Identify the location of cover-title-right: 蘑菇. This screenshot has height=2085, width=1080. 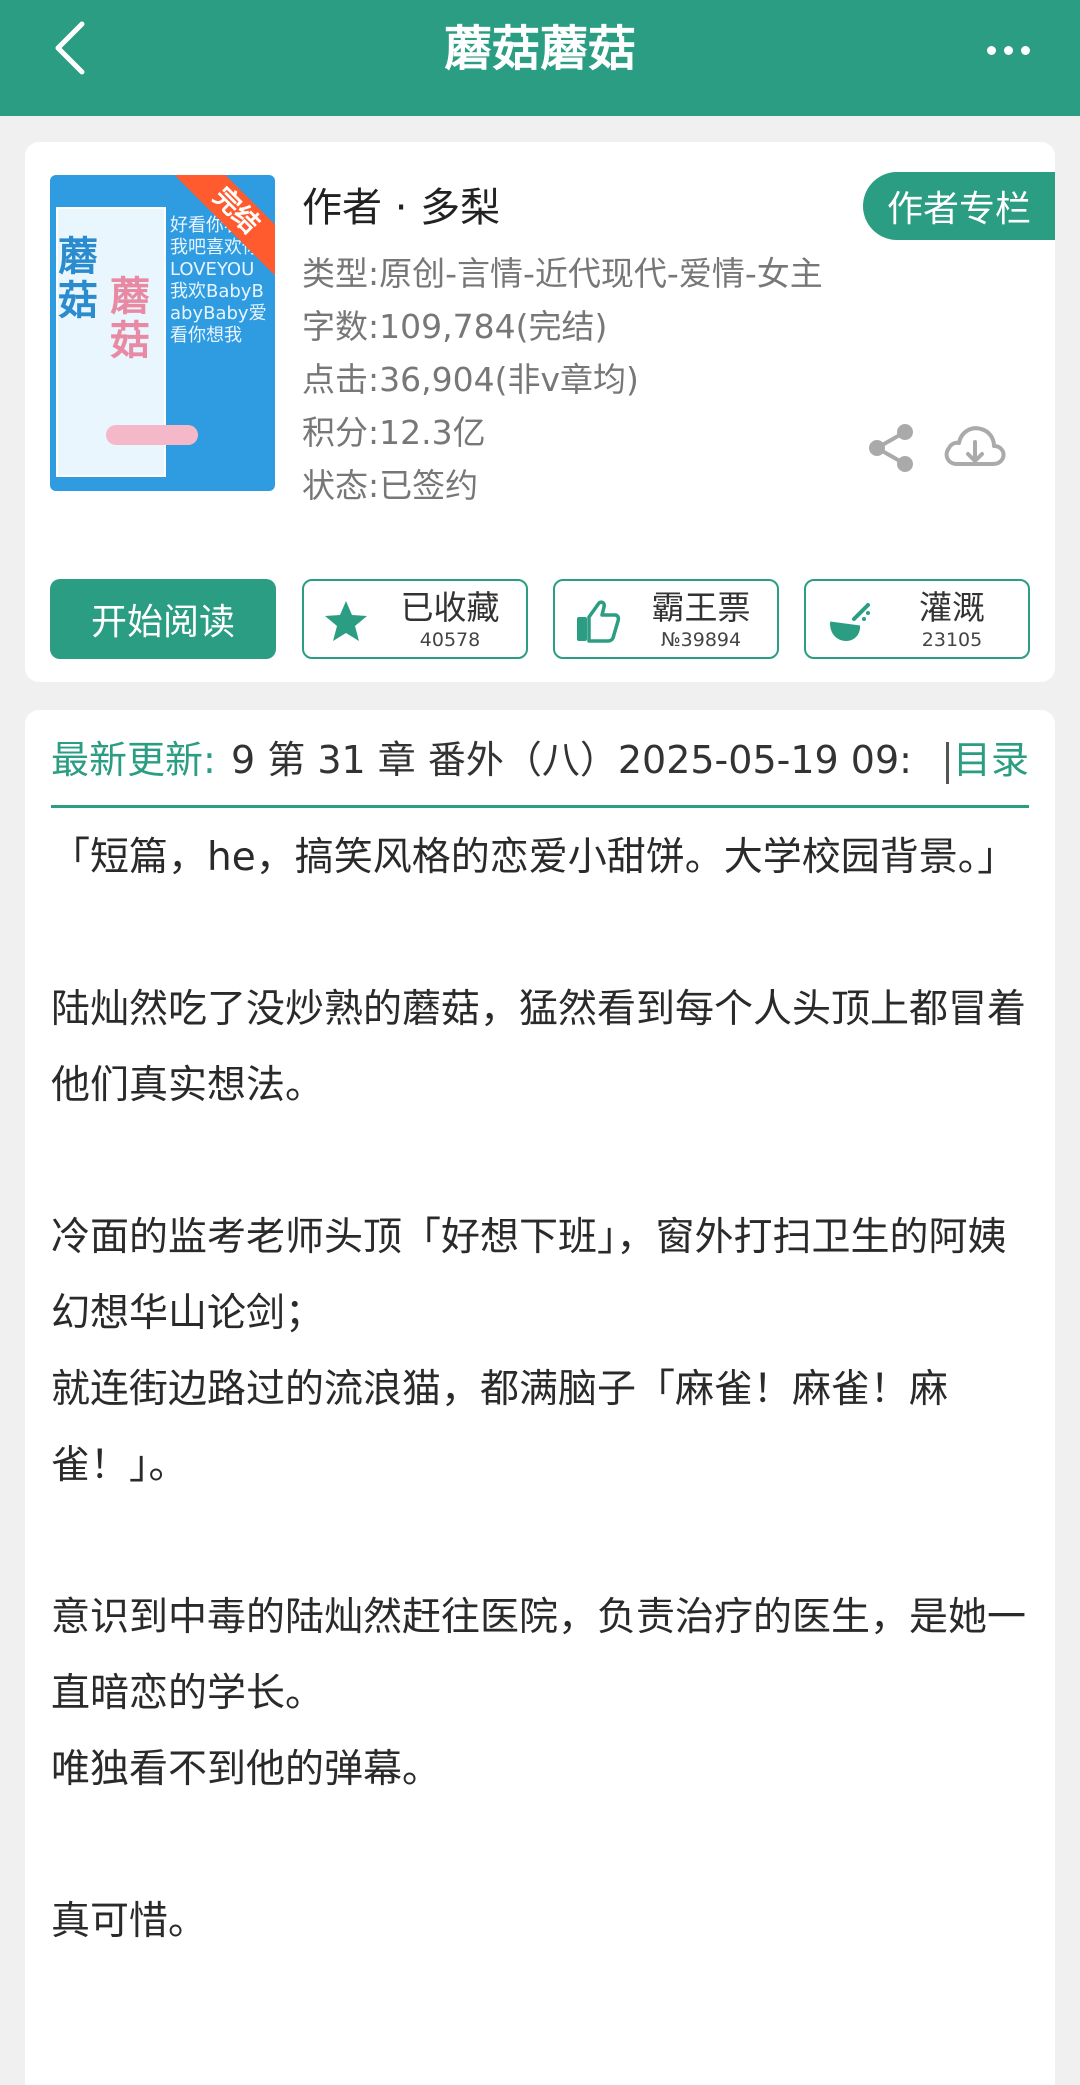
(130, 319).